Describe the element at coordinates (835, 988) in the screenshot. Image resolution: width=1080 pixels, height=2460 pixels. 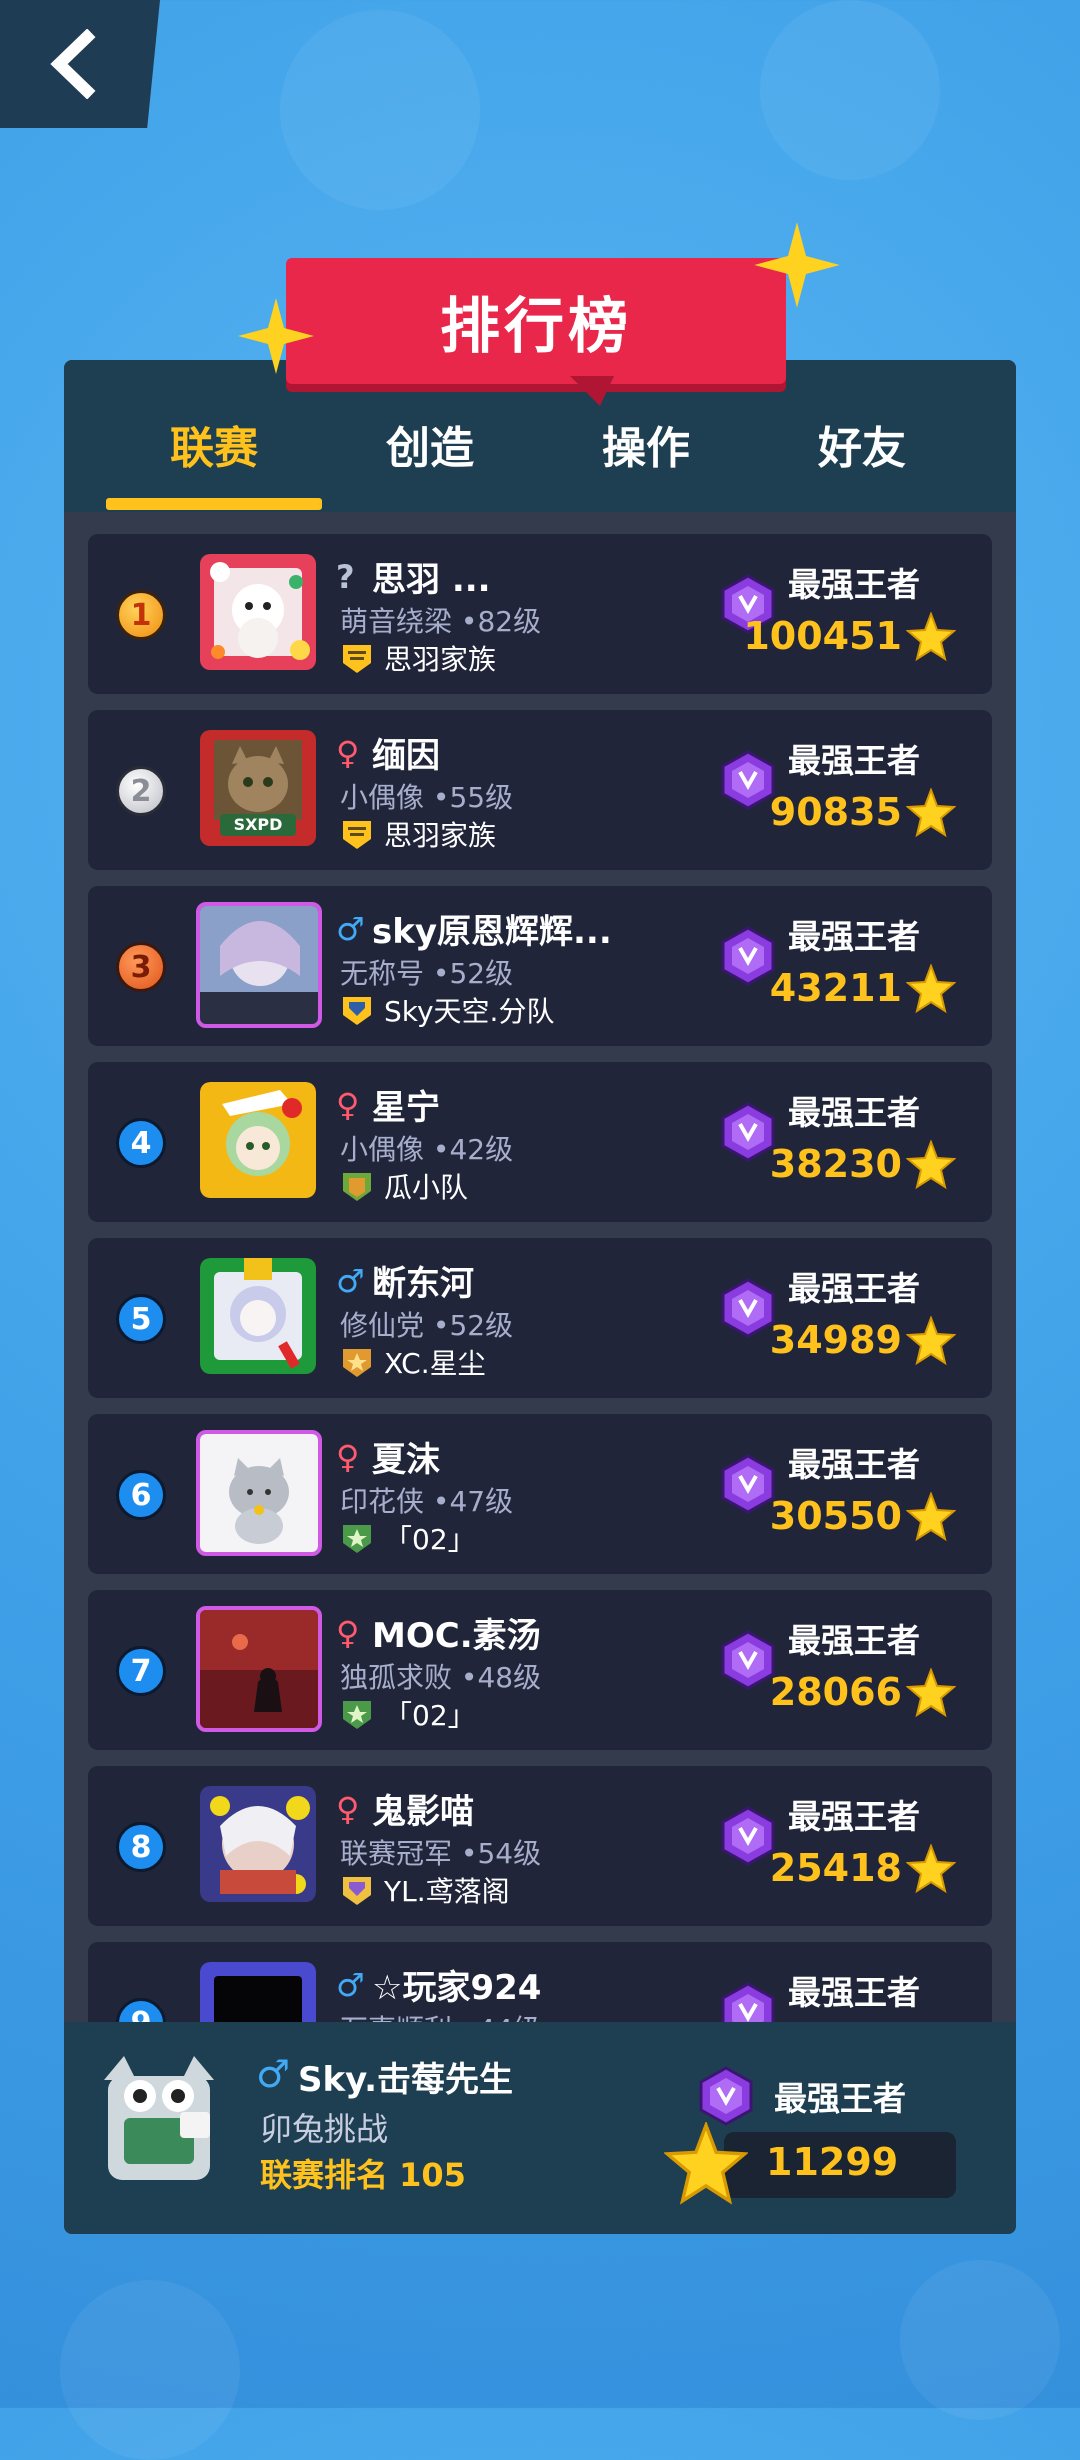
I see `score-value: 43211` at that location.